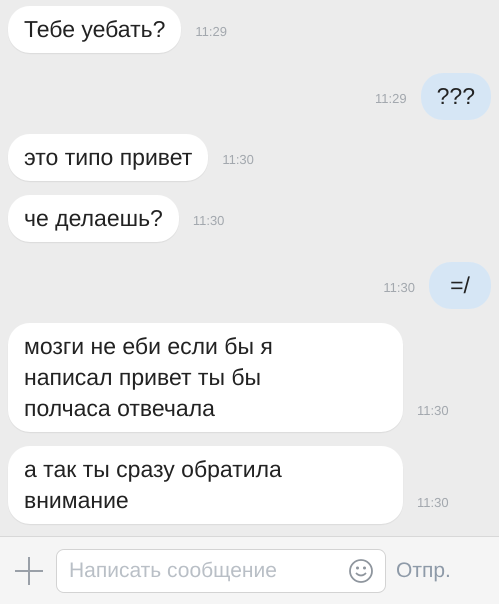 Image resolution: width=499 pixels, height=604 pixels. Describe the element at coordinates (205, 485) in the screenshot. I see `message-bubble: а так ты сразу обратила внимание` at that location.